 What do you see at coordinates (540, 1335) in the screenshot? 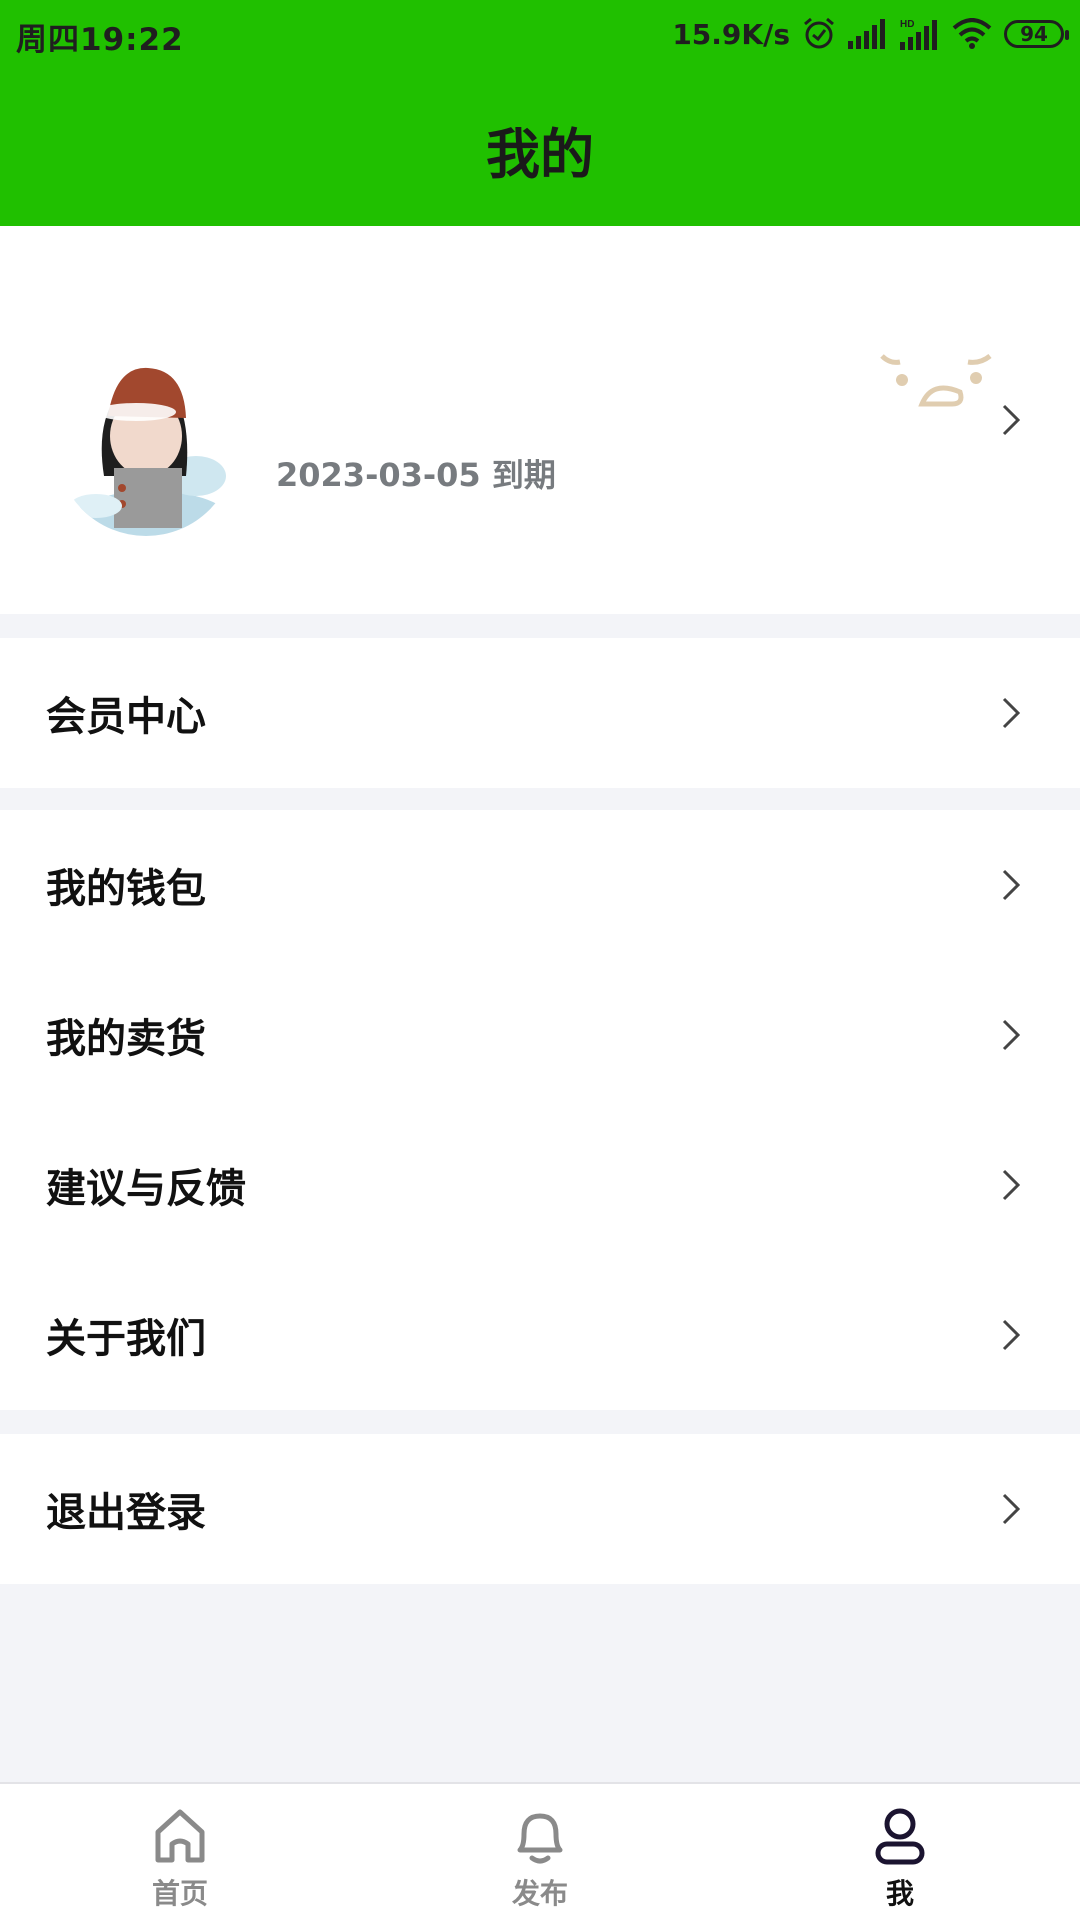
I see `menu-item-about-us: 关于我们` at bounding box center [540, 1335].